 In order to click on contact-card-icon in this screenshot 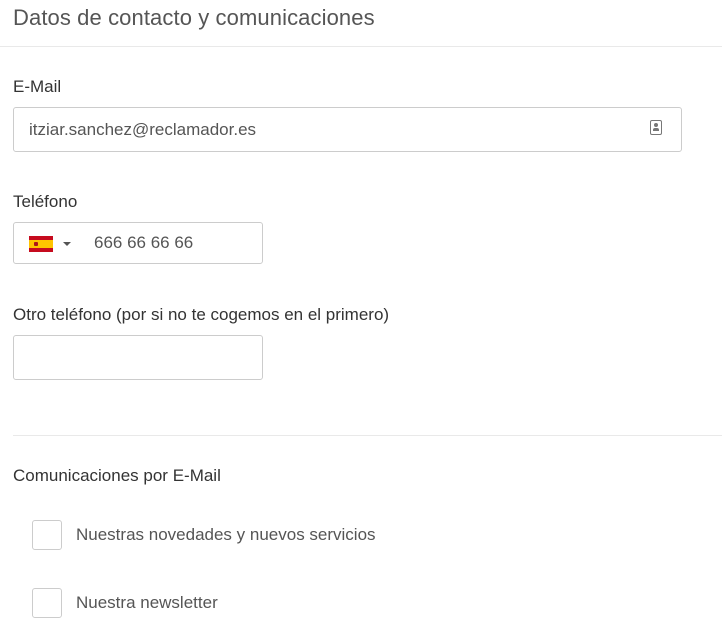, I will do `click(656, 127)`.